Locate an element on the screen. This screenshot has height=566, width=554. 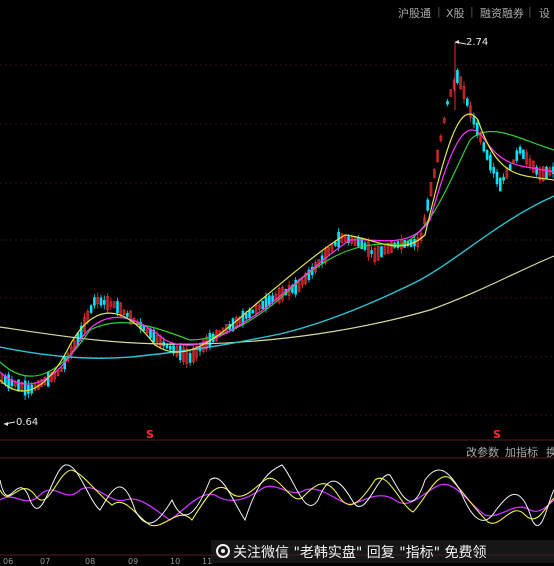
x-tick: 09 is located at coordinates (133, 561).